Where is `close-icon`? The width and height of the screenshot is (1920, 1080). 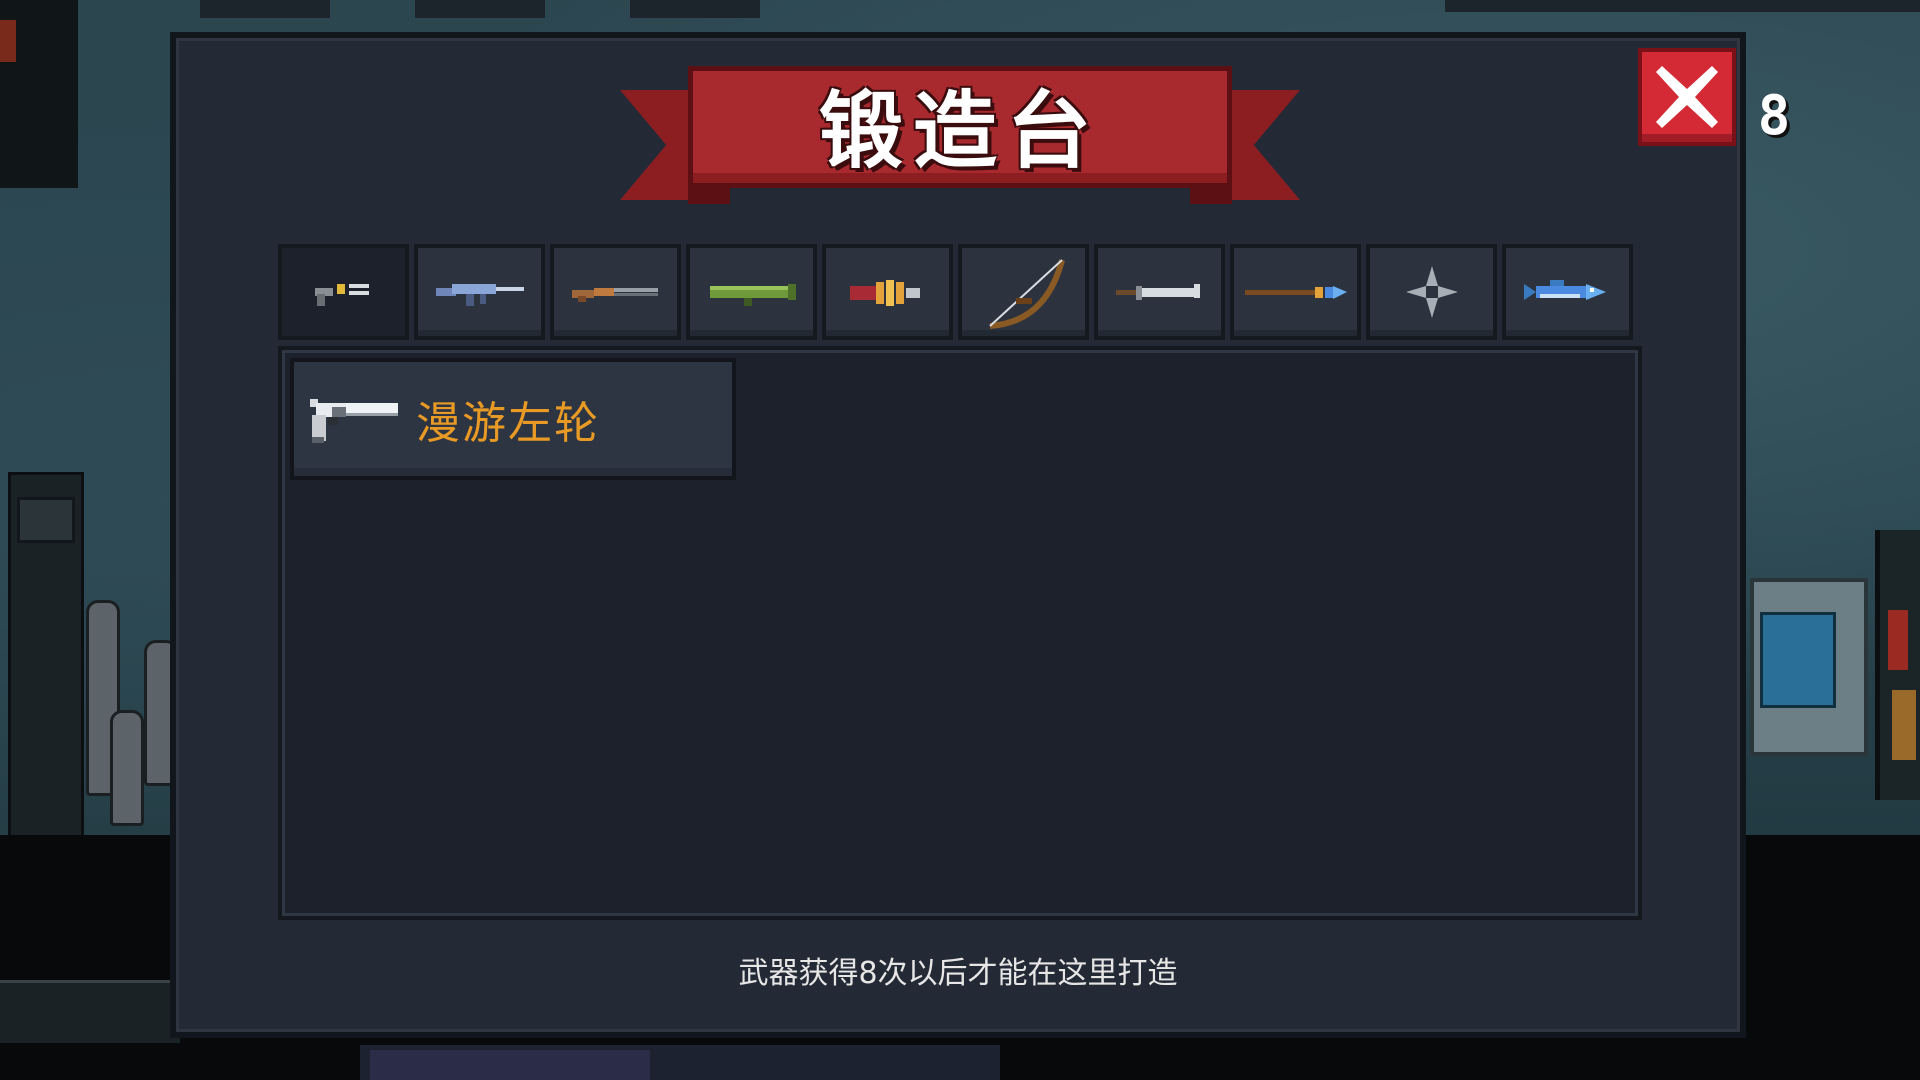 close-icon is located at coordinates (1687, 97).